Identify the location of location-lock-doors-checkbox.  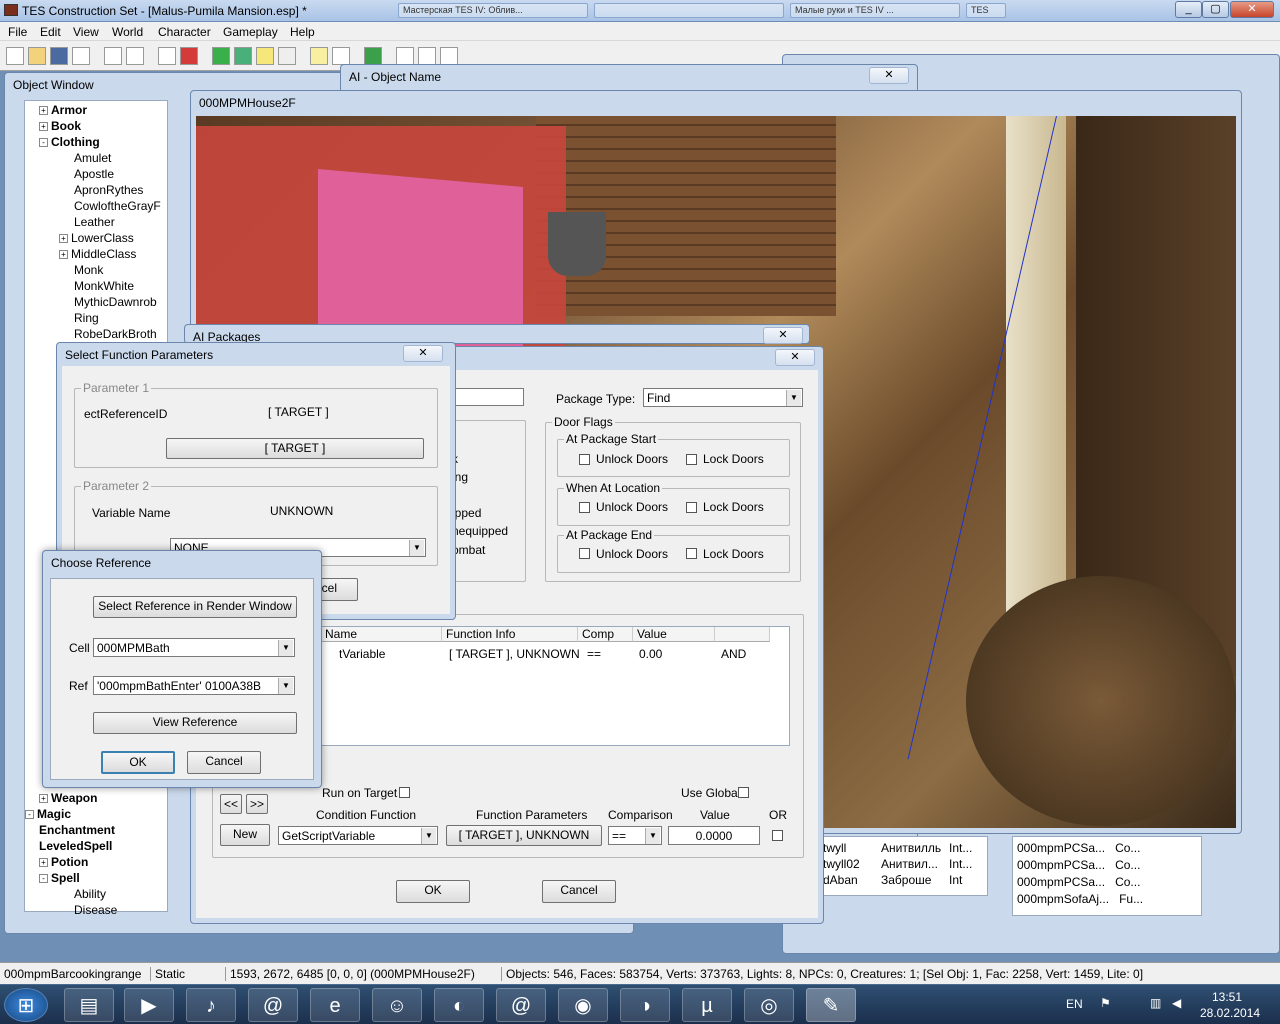
(691, 507).